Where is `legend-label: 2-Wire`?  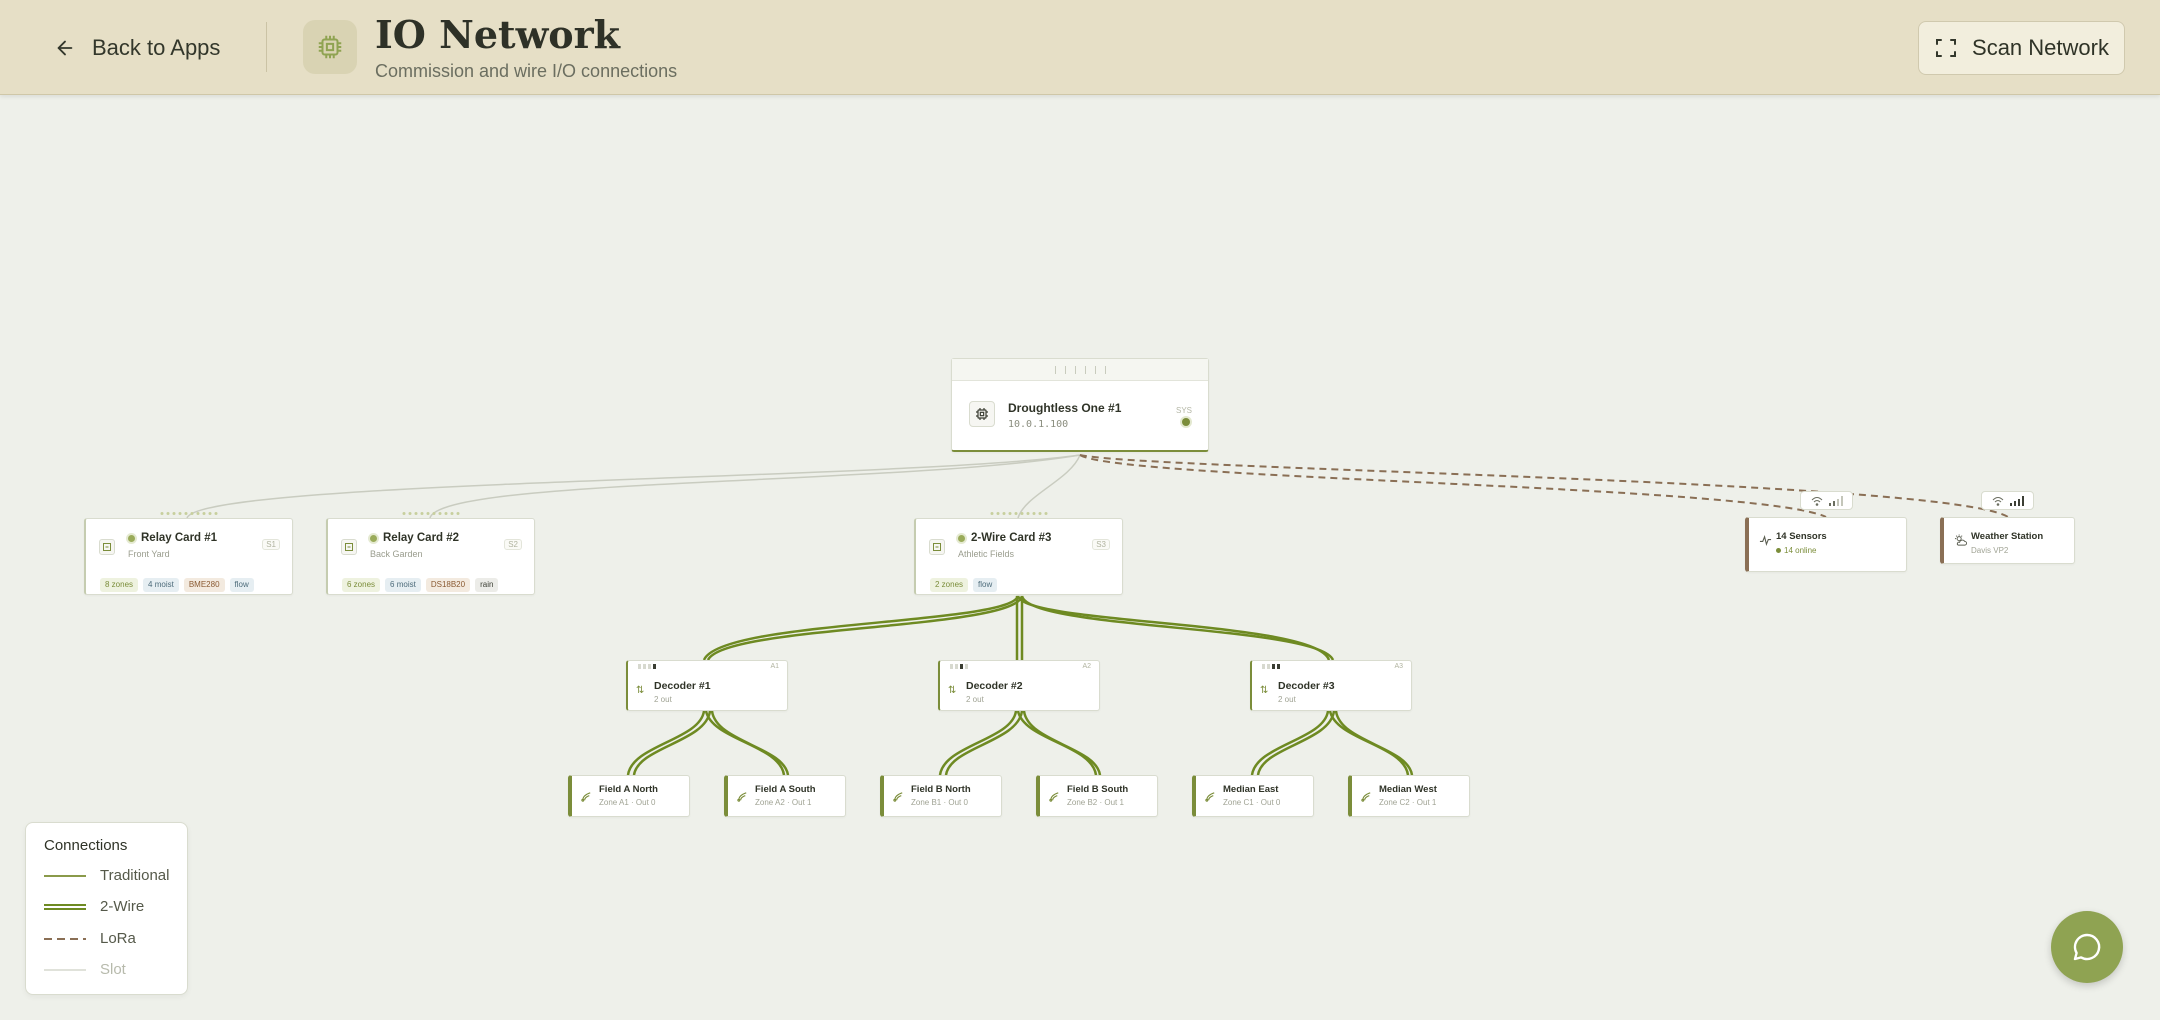
legend-label: 2-Wire is located at coordinates (122, 906).